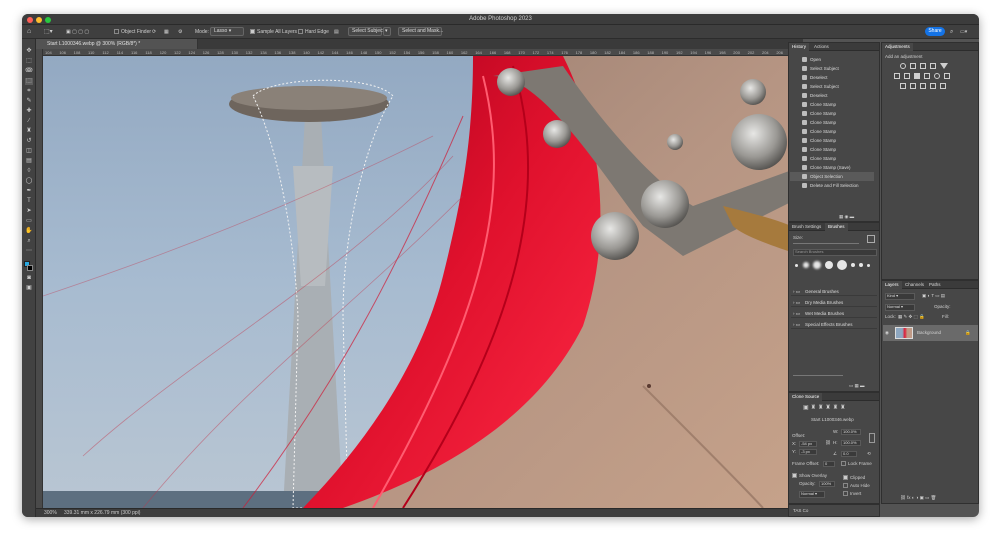 The image size is (1000, 545). Describe the element at coordinates (806, 227) in the screenshot. I see `tab-brush-settings: Brush Settings` at that location.